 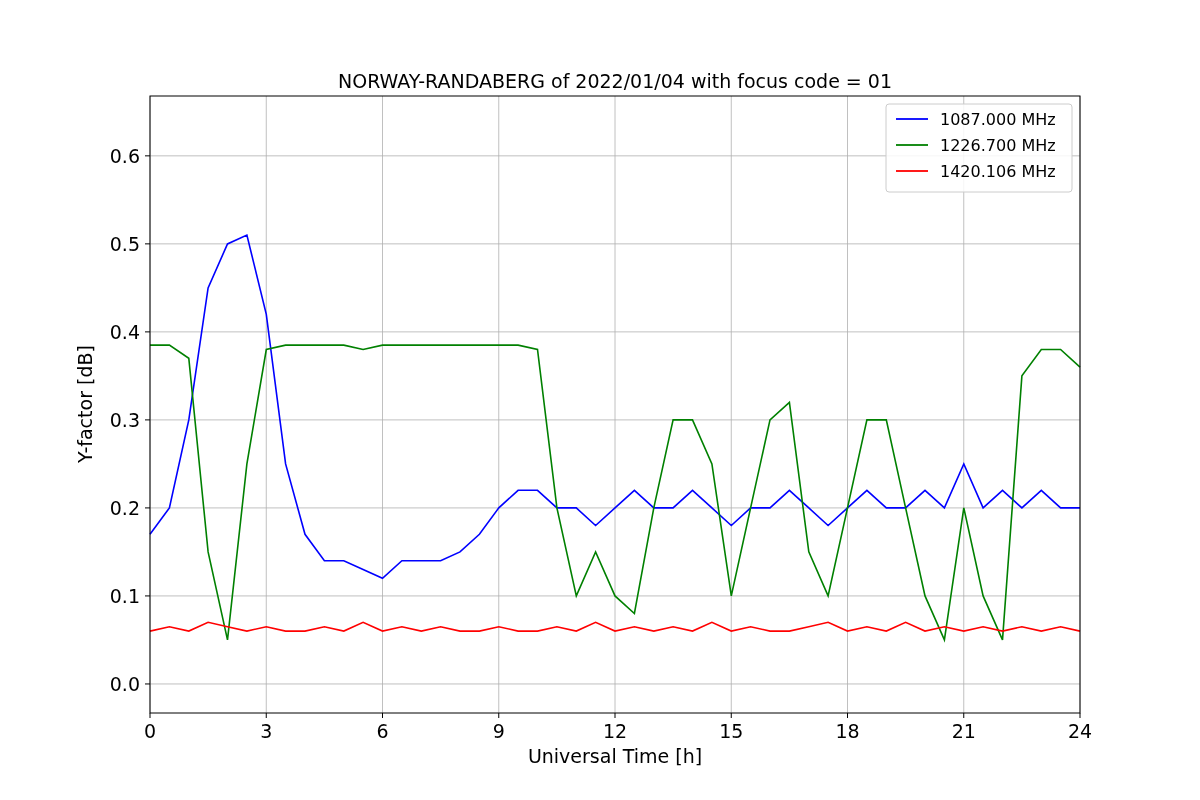 What do you see at coordinates (85, 404) in the screenshot?
I see `y-axis-label: Y-factor [dB]` at bounding box center [85, 404].